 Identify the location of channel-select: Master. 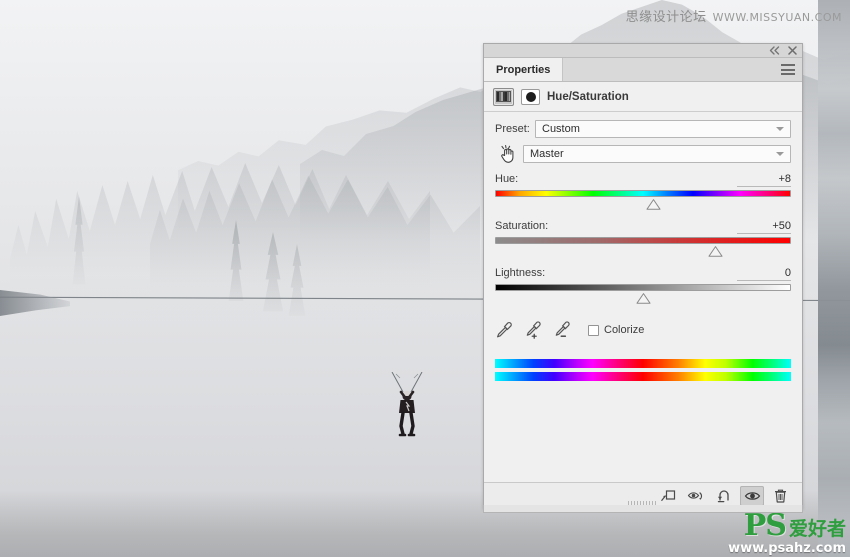
(657, 154).